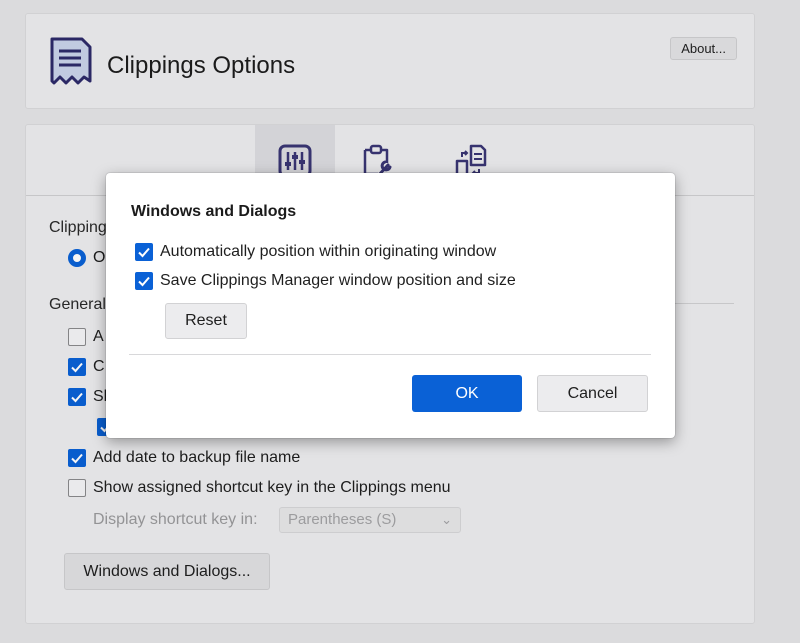 The image size is (800, 643). Describe the element at coordinates (206, 321) in the screenshot. I see `reset-button: Reset` at that location.